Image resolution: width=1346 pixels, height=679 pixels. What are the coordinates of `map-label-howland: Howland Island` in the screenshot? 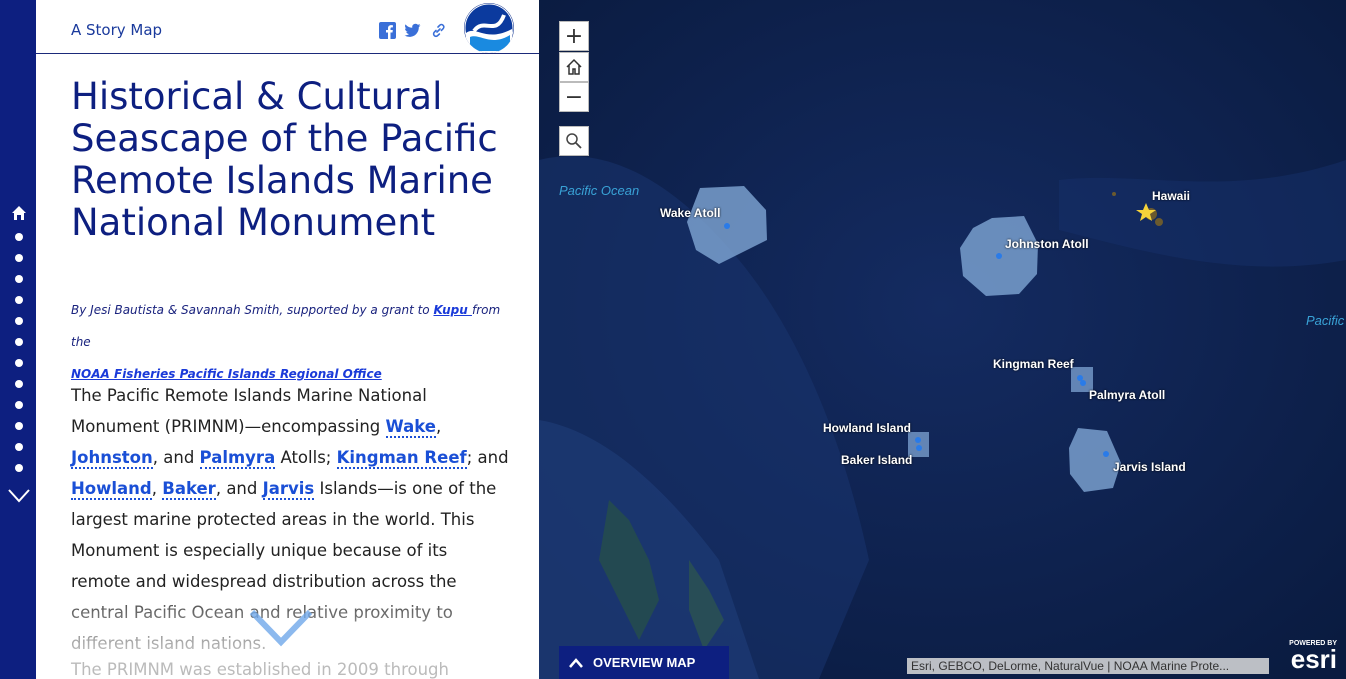 It's located at (867, 428).